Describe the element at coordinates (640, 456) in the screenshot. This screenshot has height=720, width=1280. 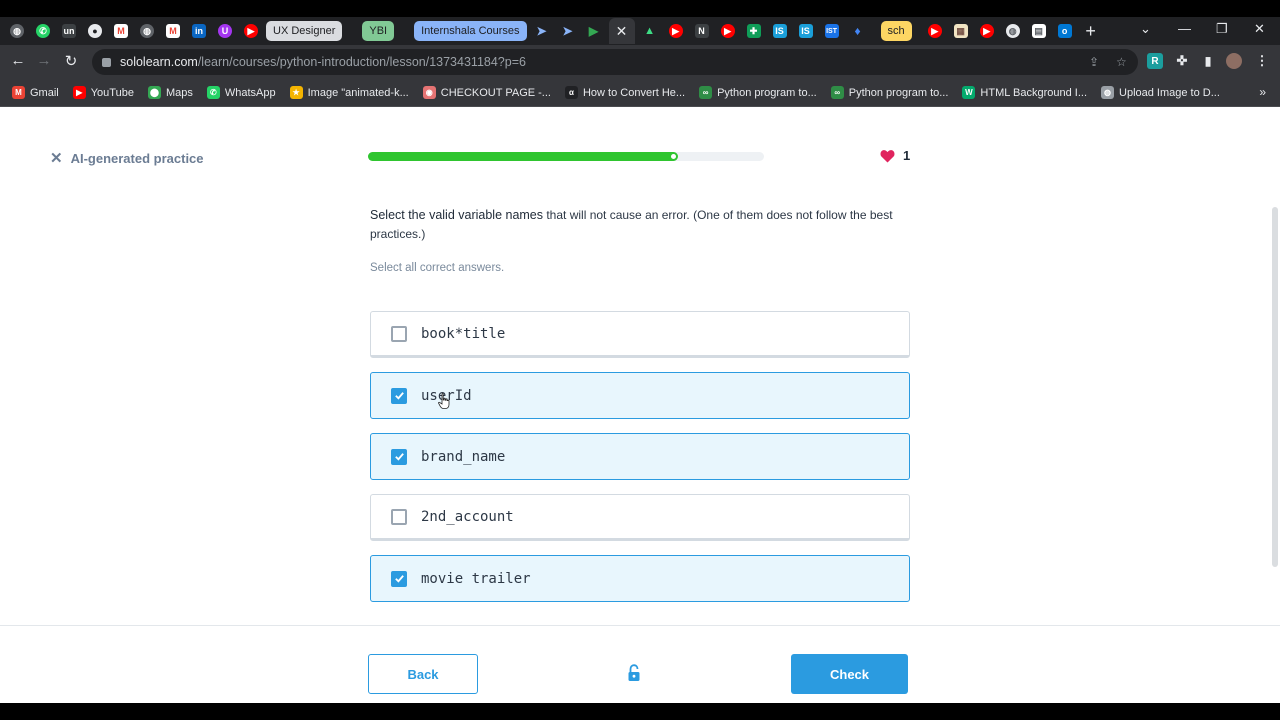
I see `answer-option: brand_name` at that location.